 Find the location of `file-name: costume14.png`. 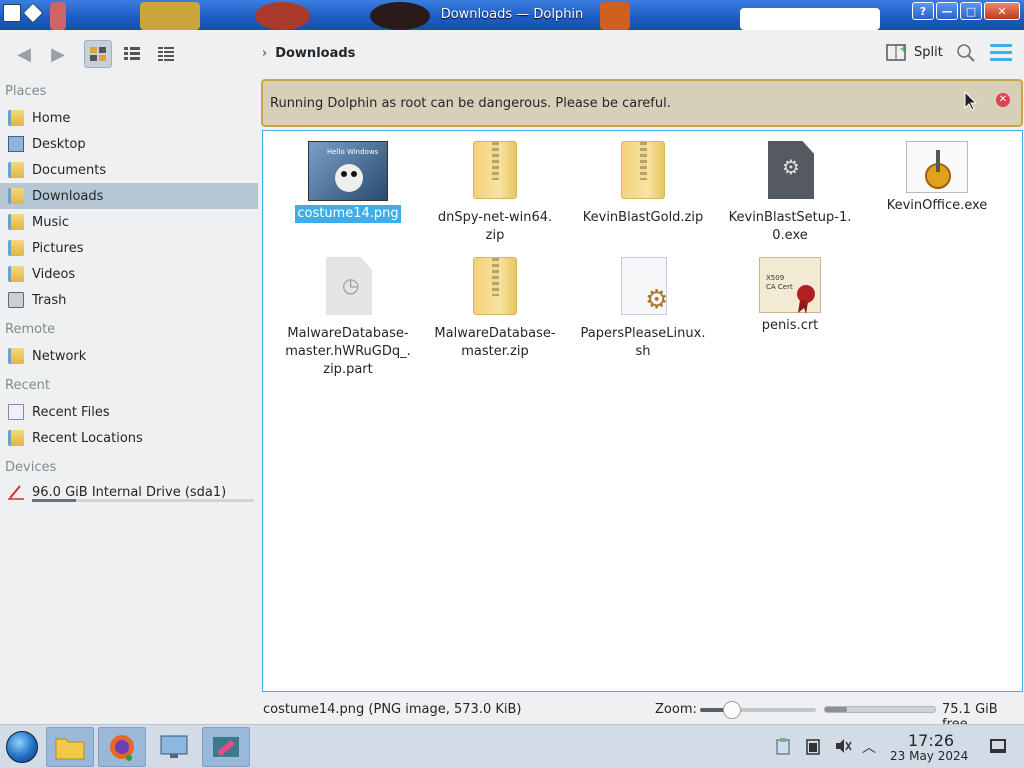

file-name: costume14.png is located at coordinates (348, 214).